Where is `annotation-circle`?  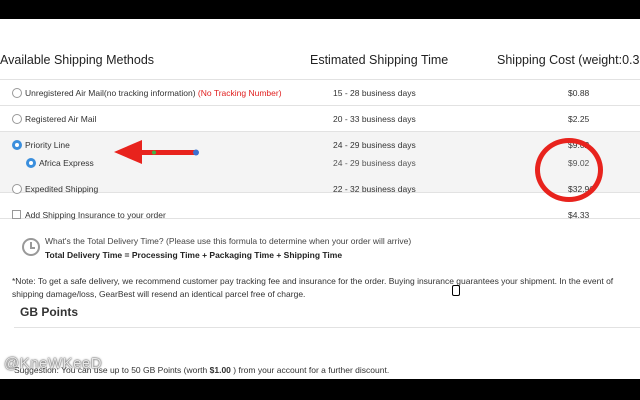 annotation-circle is located at coordinates (569, 170).